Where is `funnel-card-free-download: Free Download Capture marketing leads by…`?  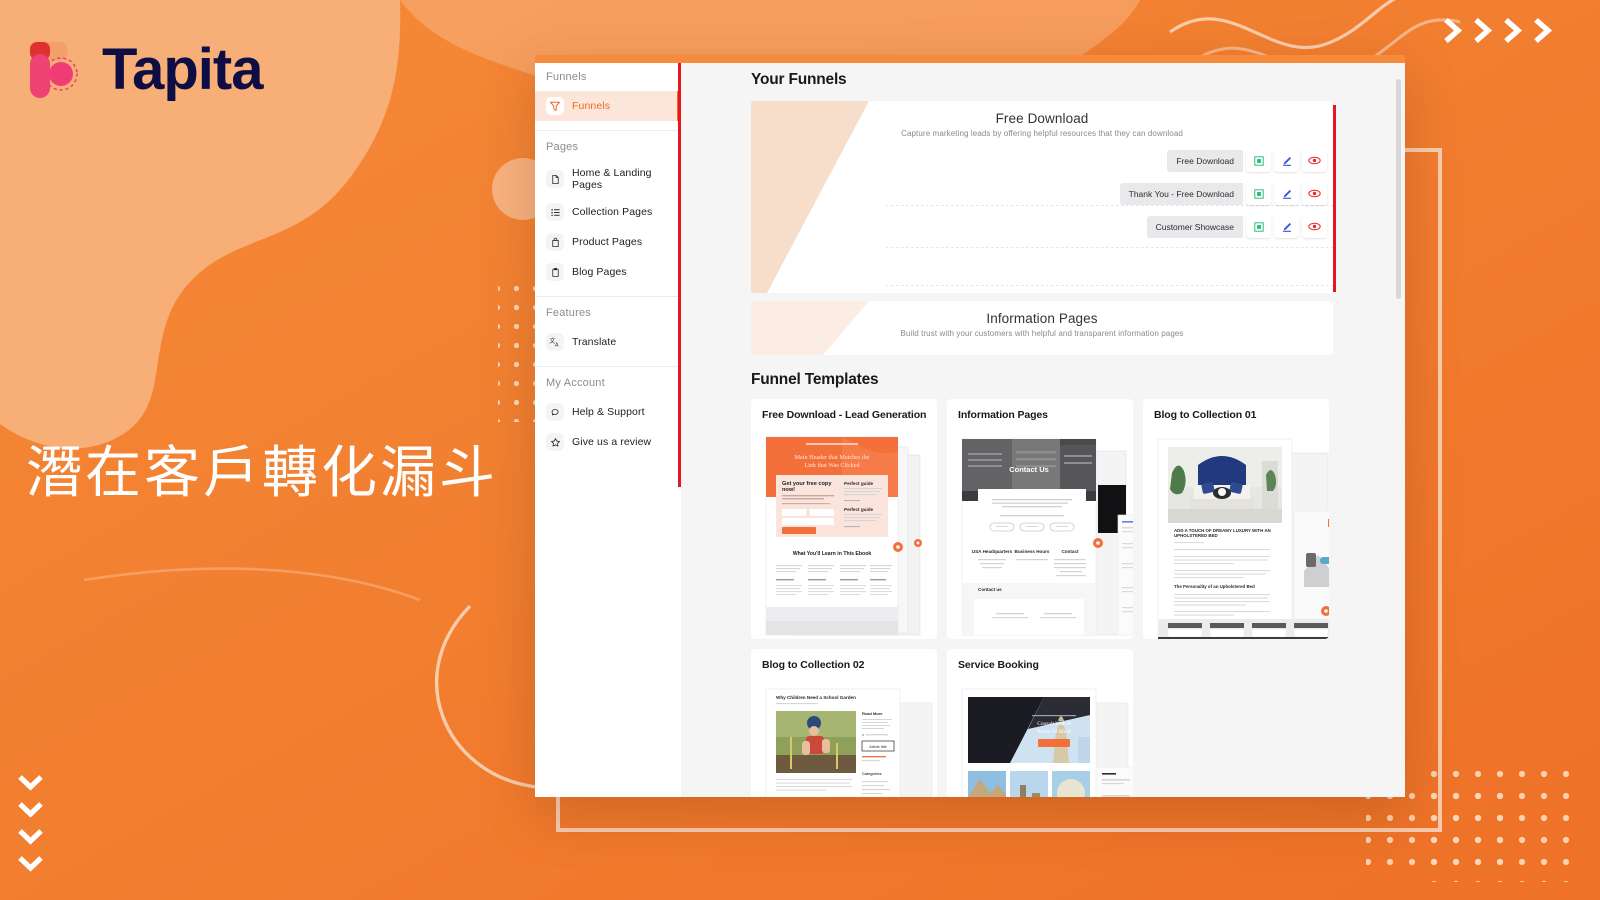 funnel-card-free-download: Free Download Capture marketing leads by… is located at coordinates (1042, 197).